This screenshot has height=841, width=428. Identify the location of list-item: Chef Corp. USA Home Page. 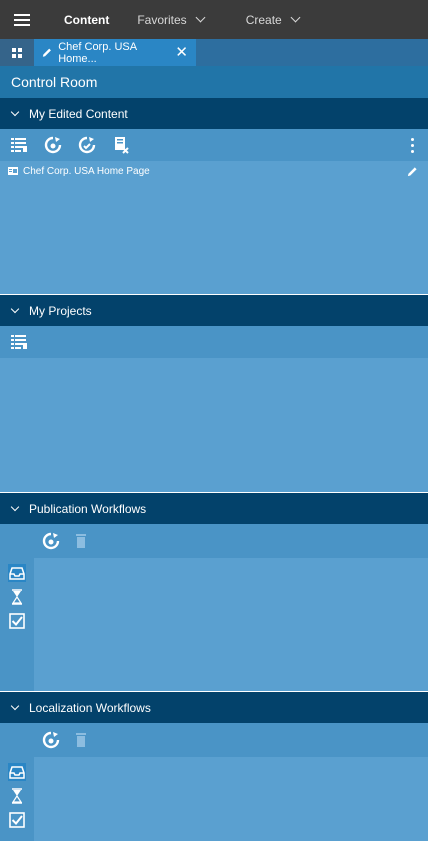
(214, 171).